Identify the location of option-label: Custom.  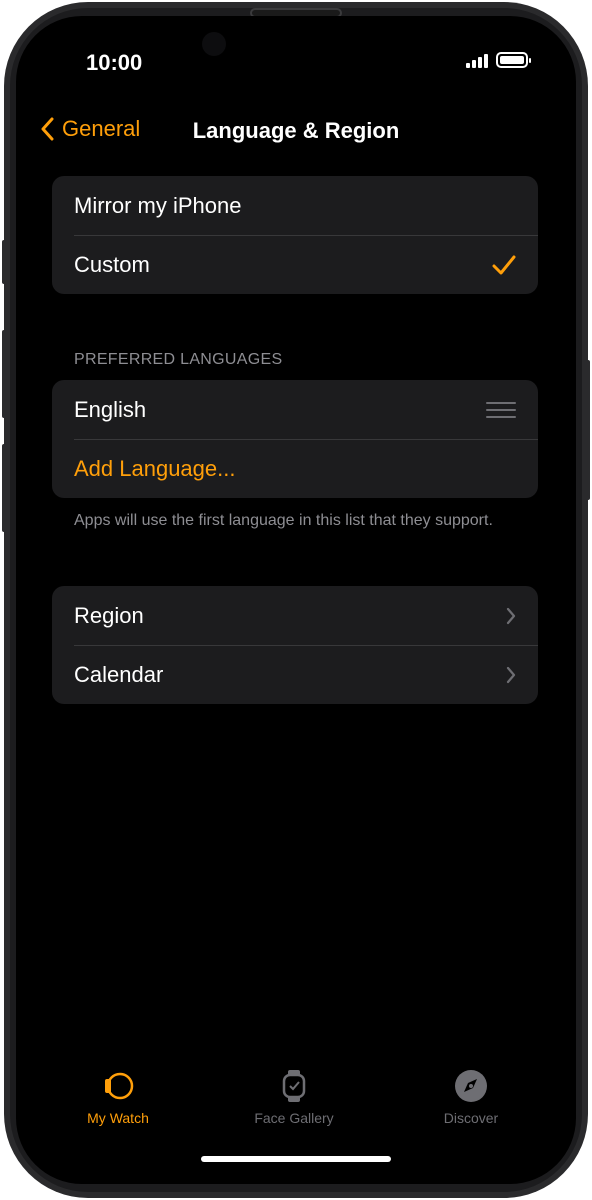
(112, 264).